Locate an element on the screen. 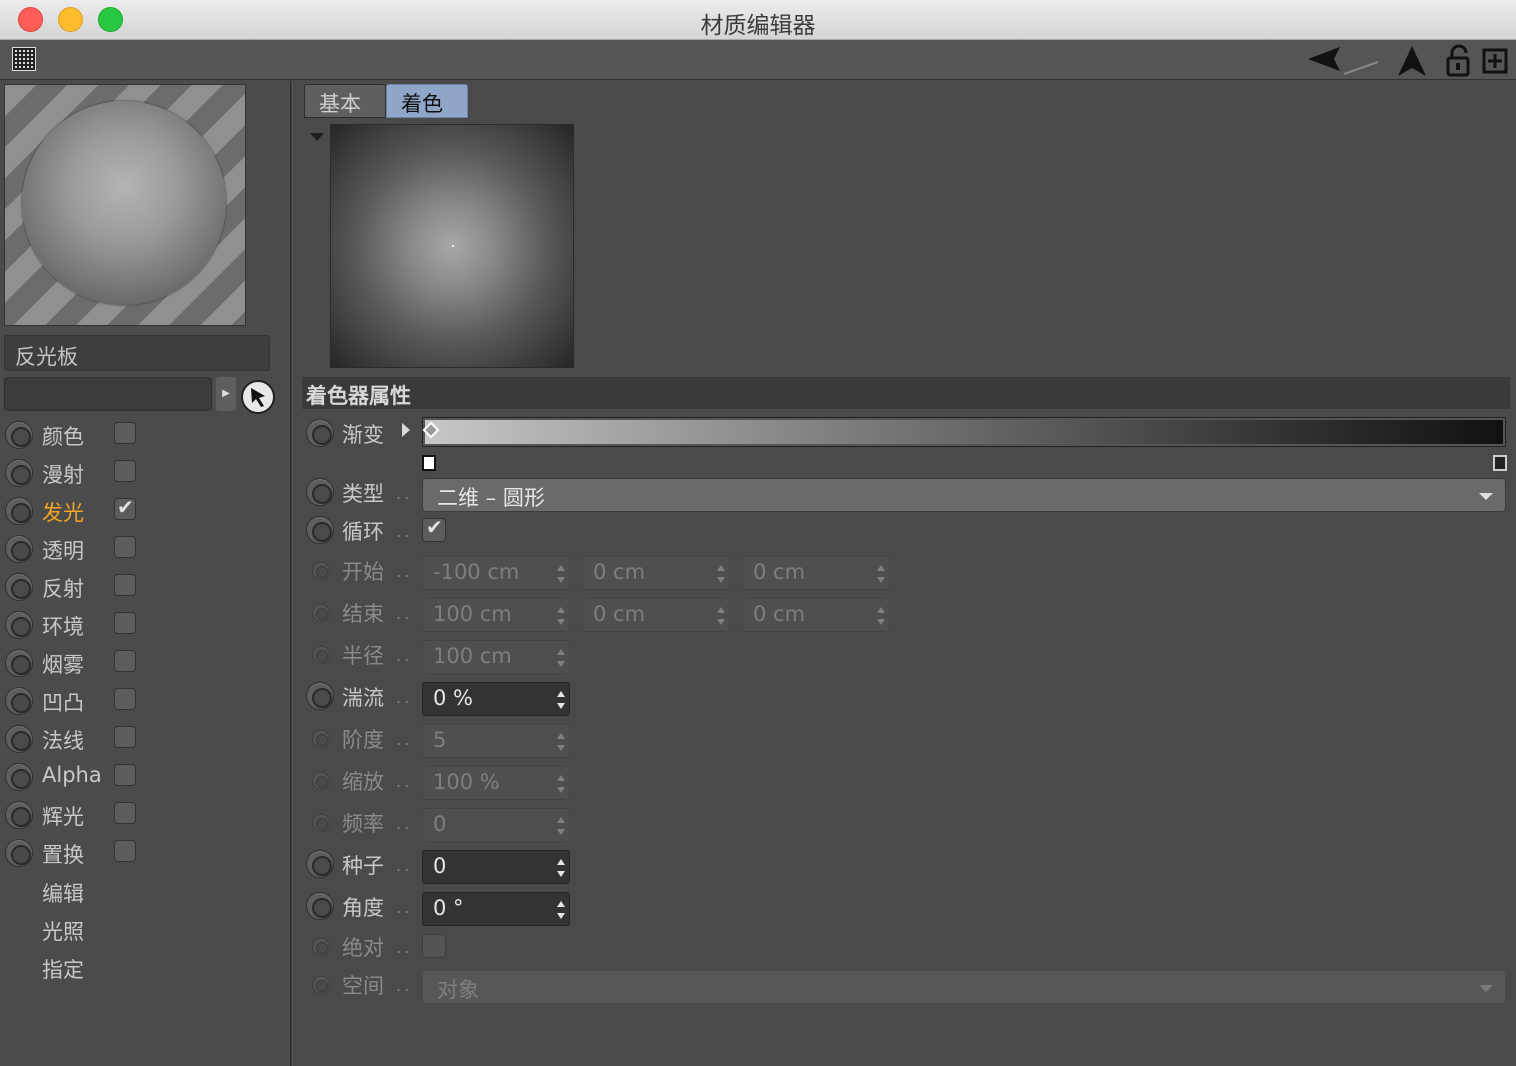 This screenshot has height=1066, width=1516. channel-item: 反射 is located at coordinates (144, 588).